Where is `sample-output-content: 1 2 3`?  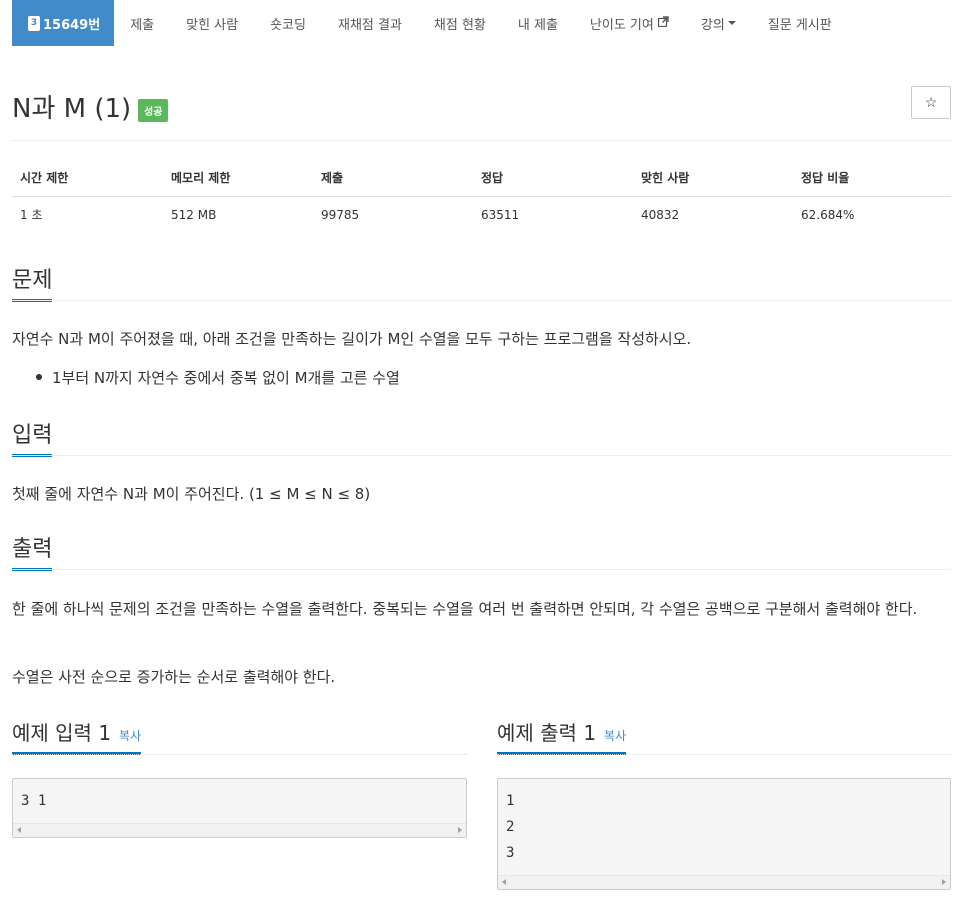 sample-output-content: 1 2 3 is located at coordinates (724, 824).